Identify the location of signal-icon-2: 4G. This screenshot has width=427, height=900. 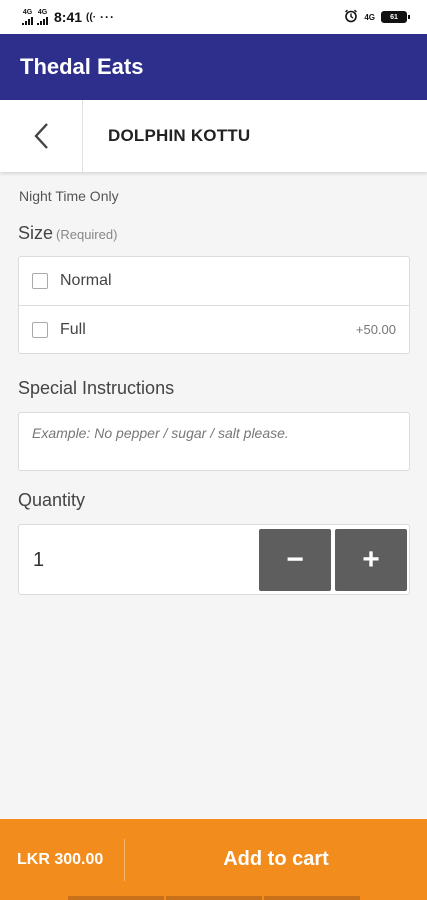
(42, 17).